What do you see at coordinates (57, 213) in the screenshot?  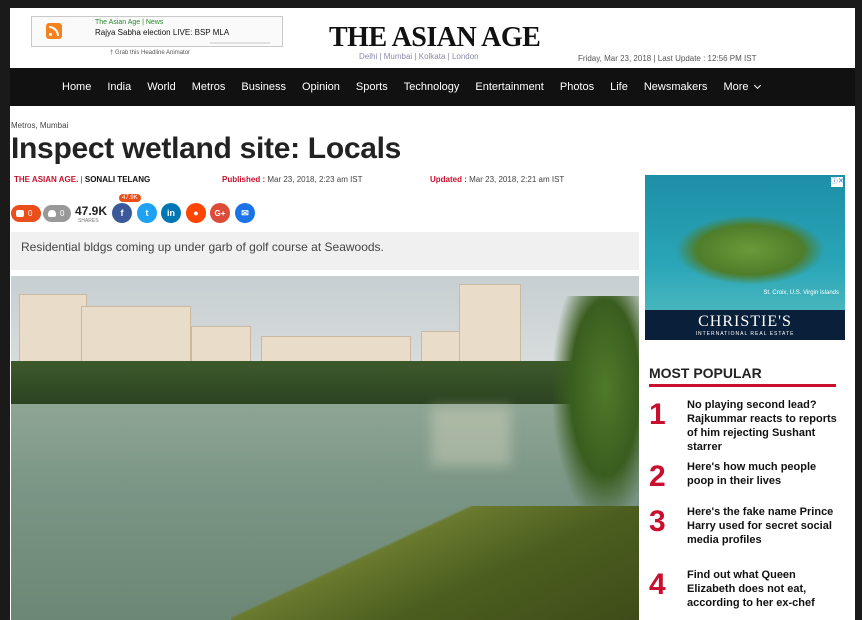 I see `like-button: 0` at bounding box center [57, 213].